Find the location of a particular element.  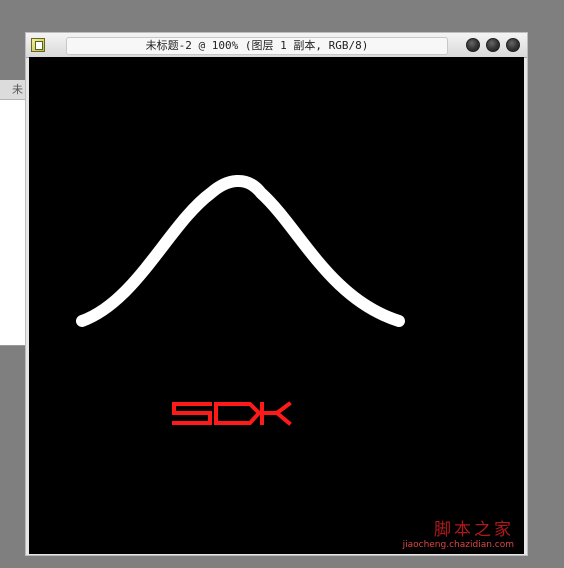

minimize-button is located at coordinates (473, 45).